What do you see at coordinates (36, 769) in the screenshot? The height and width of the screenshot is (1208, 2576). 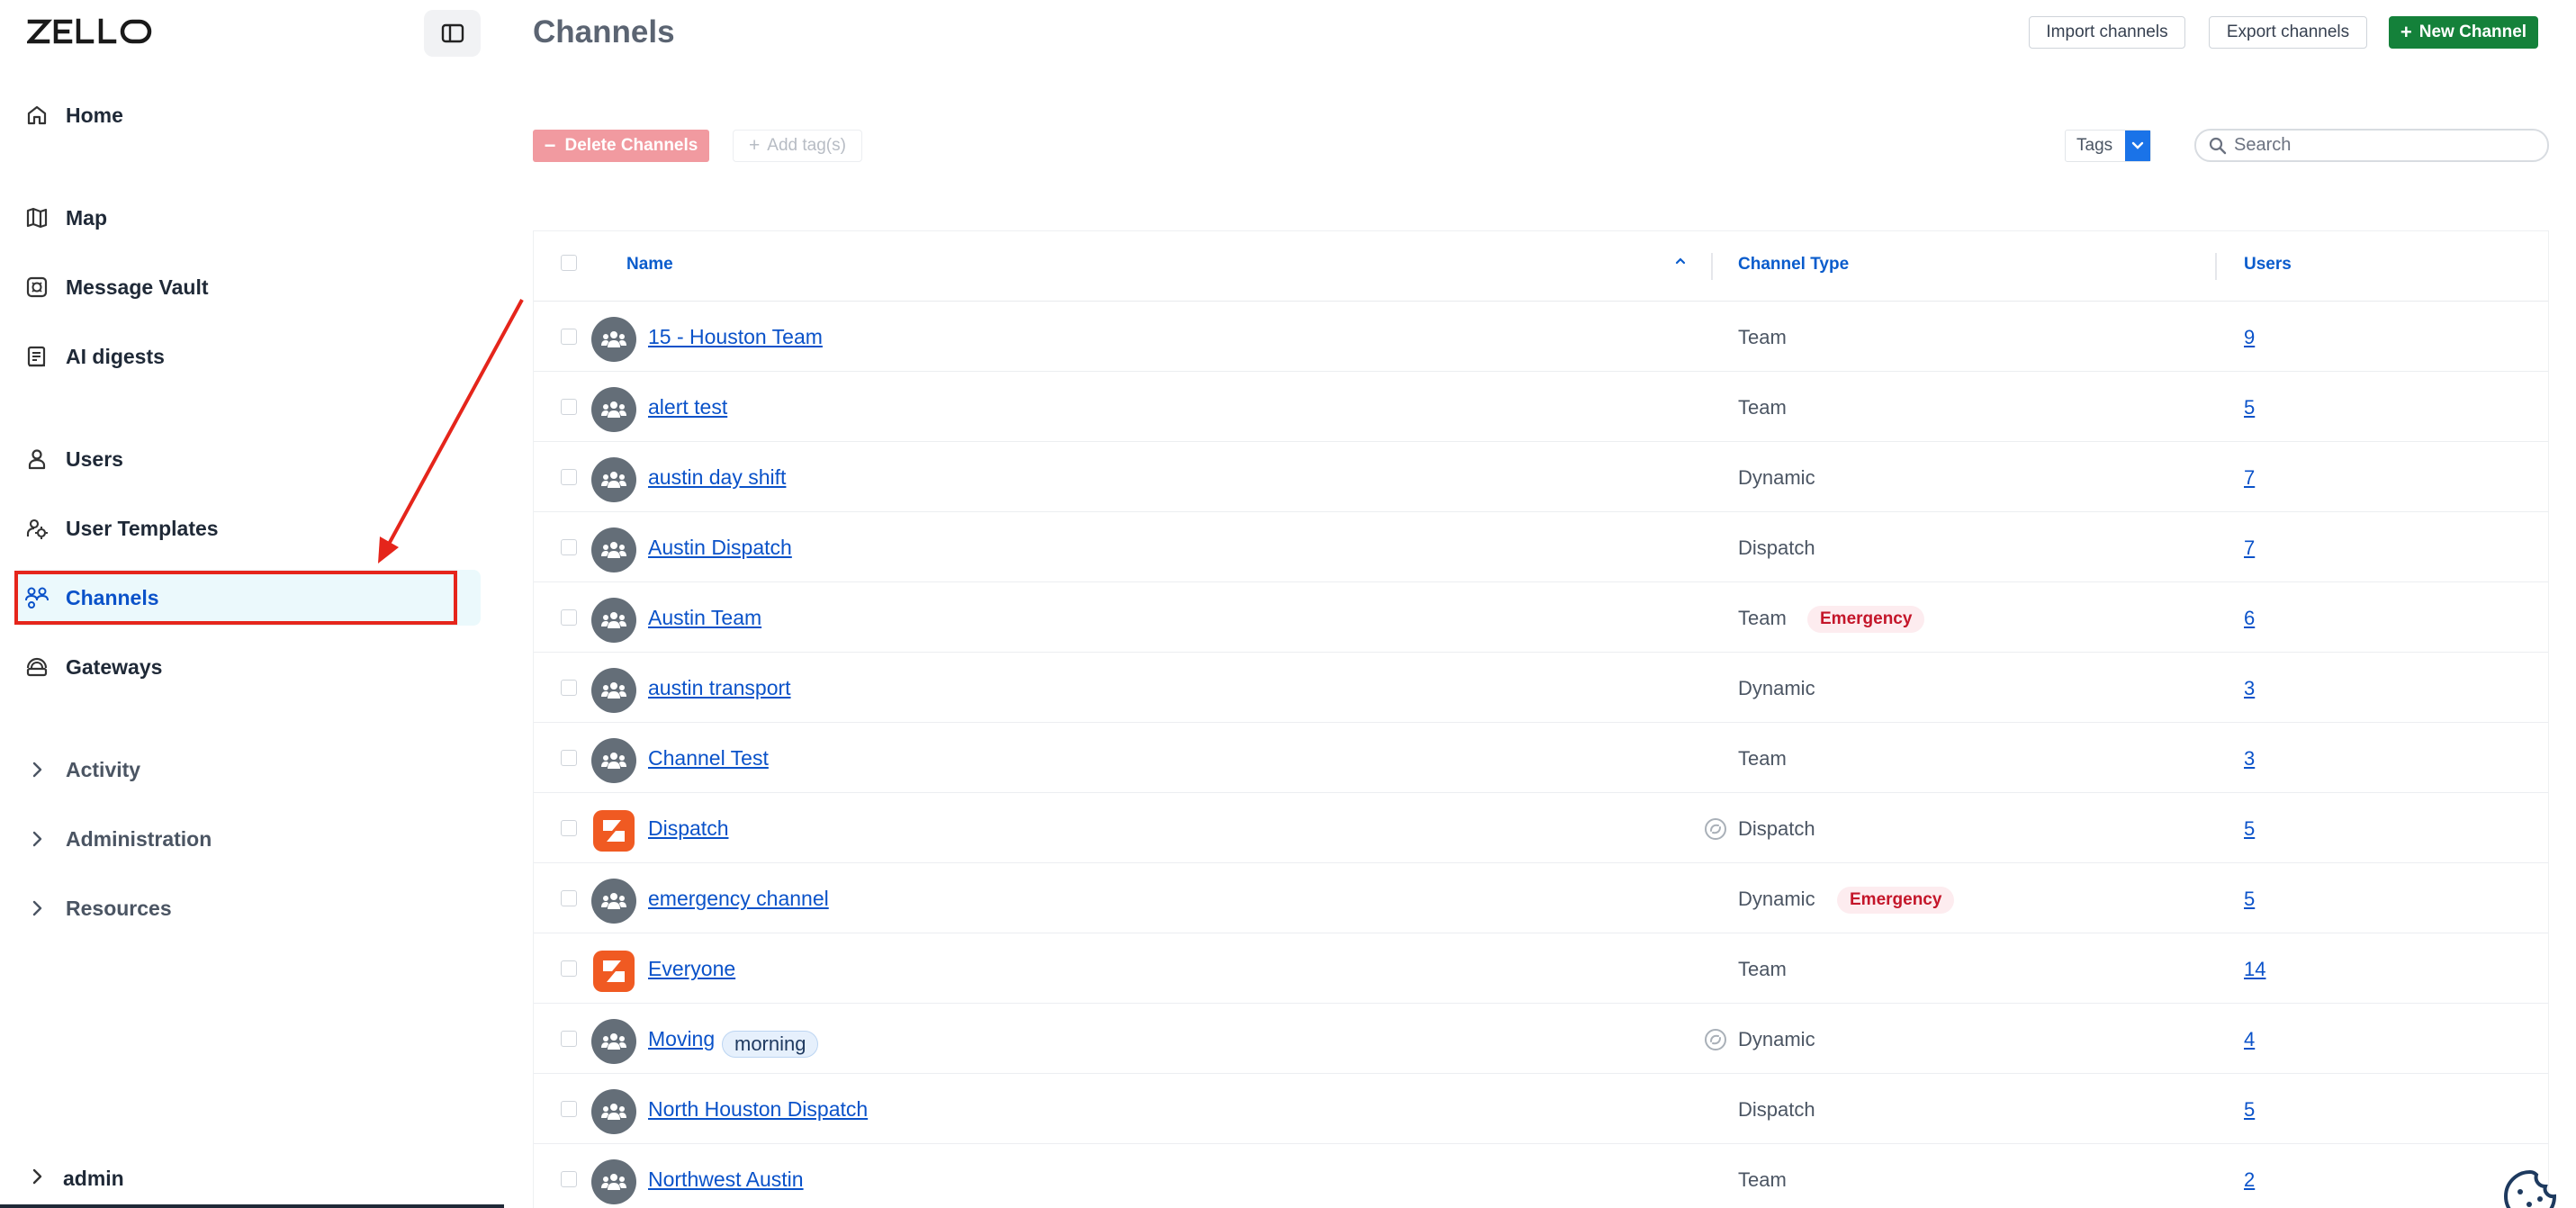 I see `chevron-right-icon` at bounding box center [36, 769].